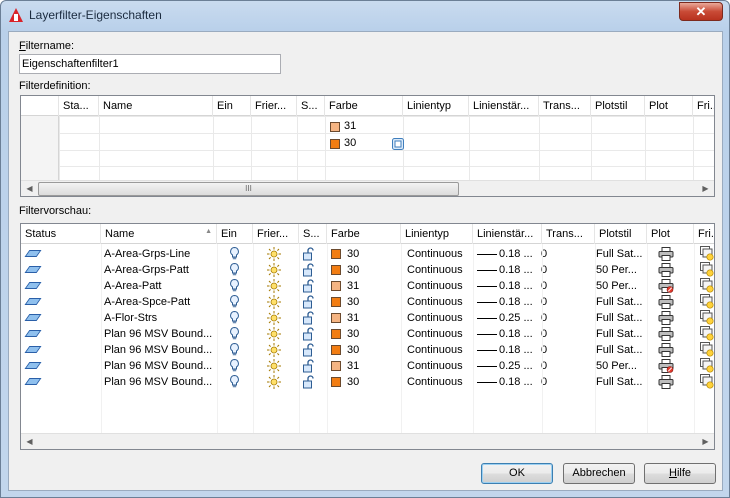 This screenshot has height=498, width=730. Describe the element at coordinates (55, 211) in the screenshot. I see `filtervorschau-label: Filtervorschau:` at that location.